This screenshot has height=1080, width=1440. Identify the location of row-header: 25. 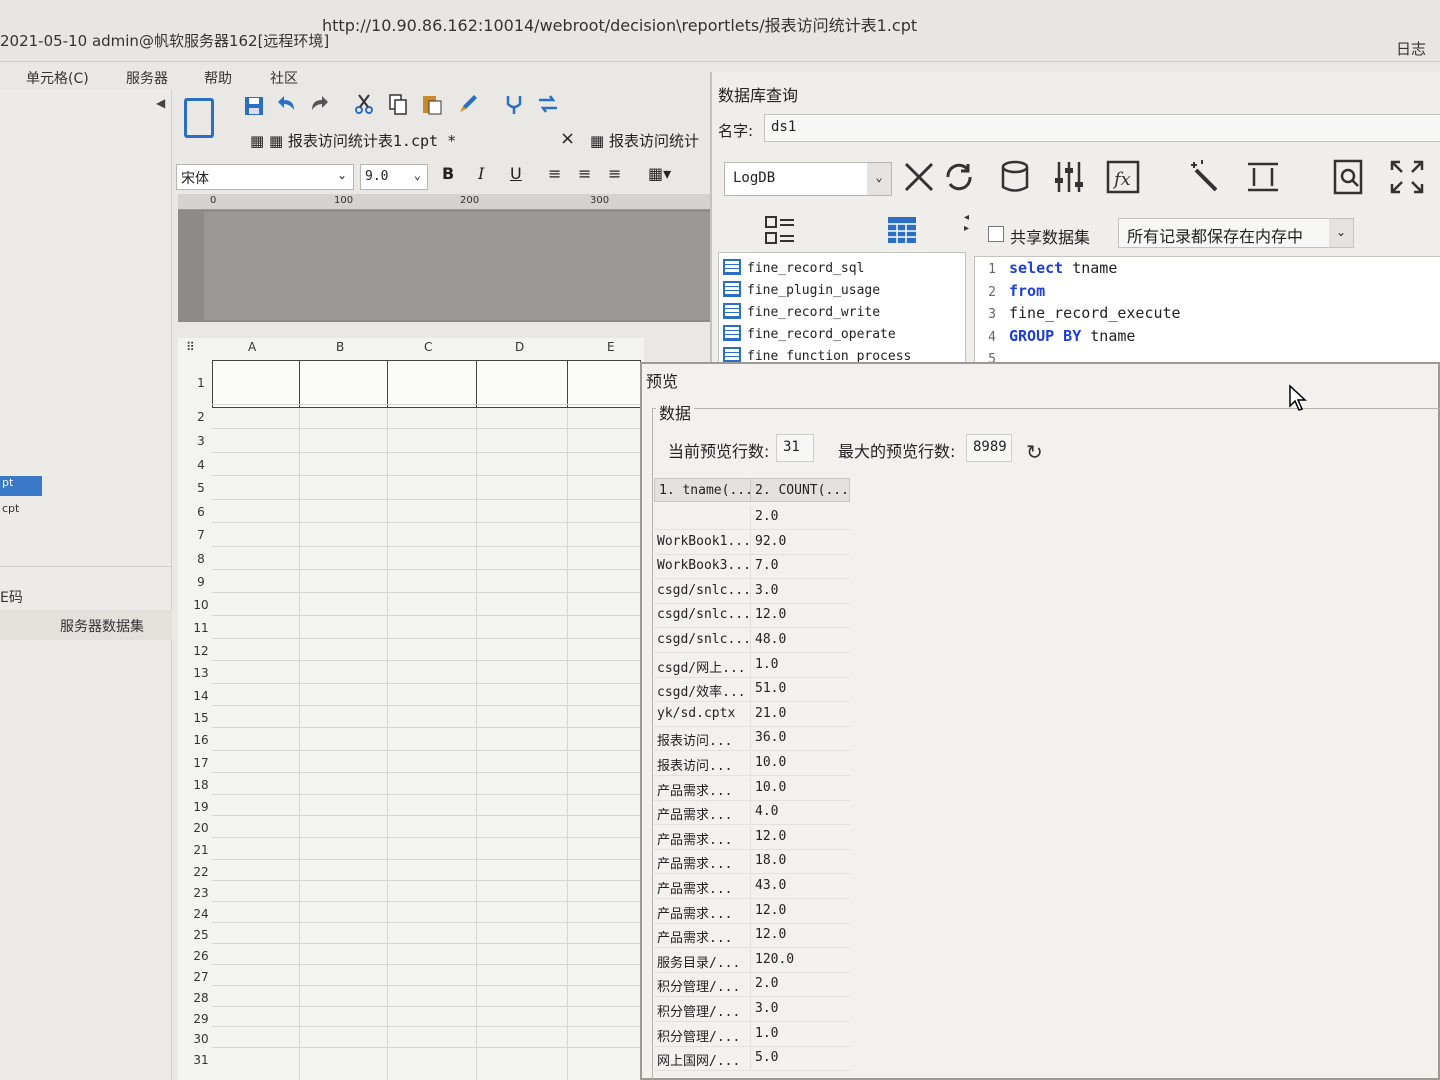
(201, 935).